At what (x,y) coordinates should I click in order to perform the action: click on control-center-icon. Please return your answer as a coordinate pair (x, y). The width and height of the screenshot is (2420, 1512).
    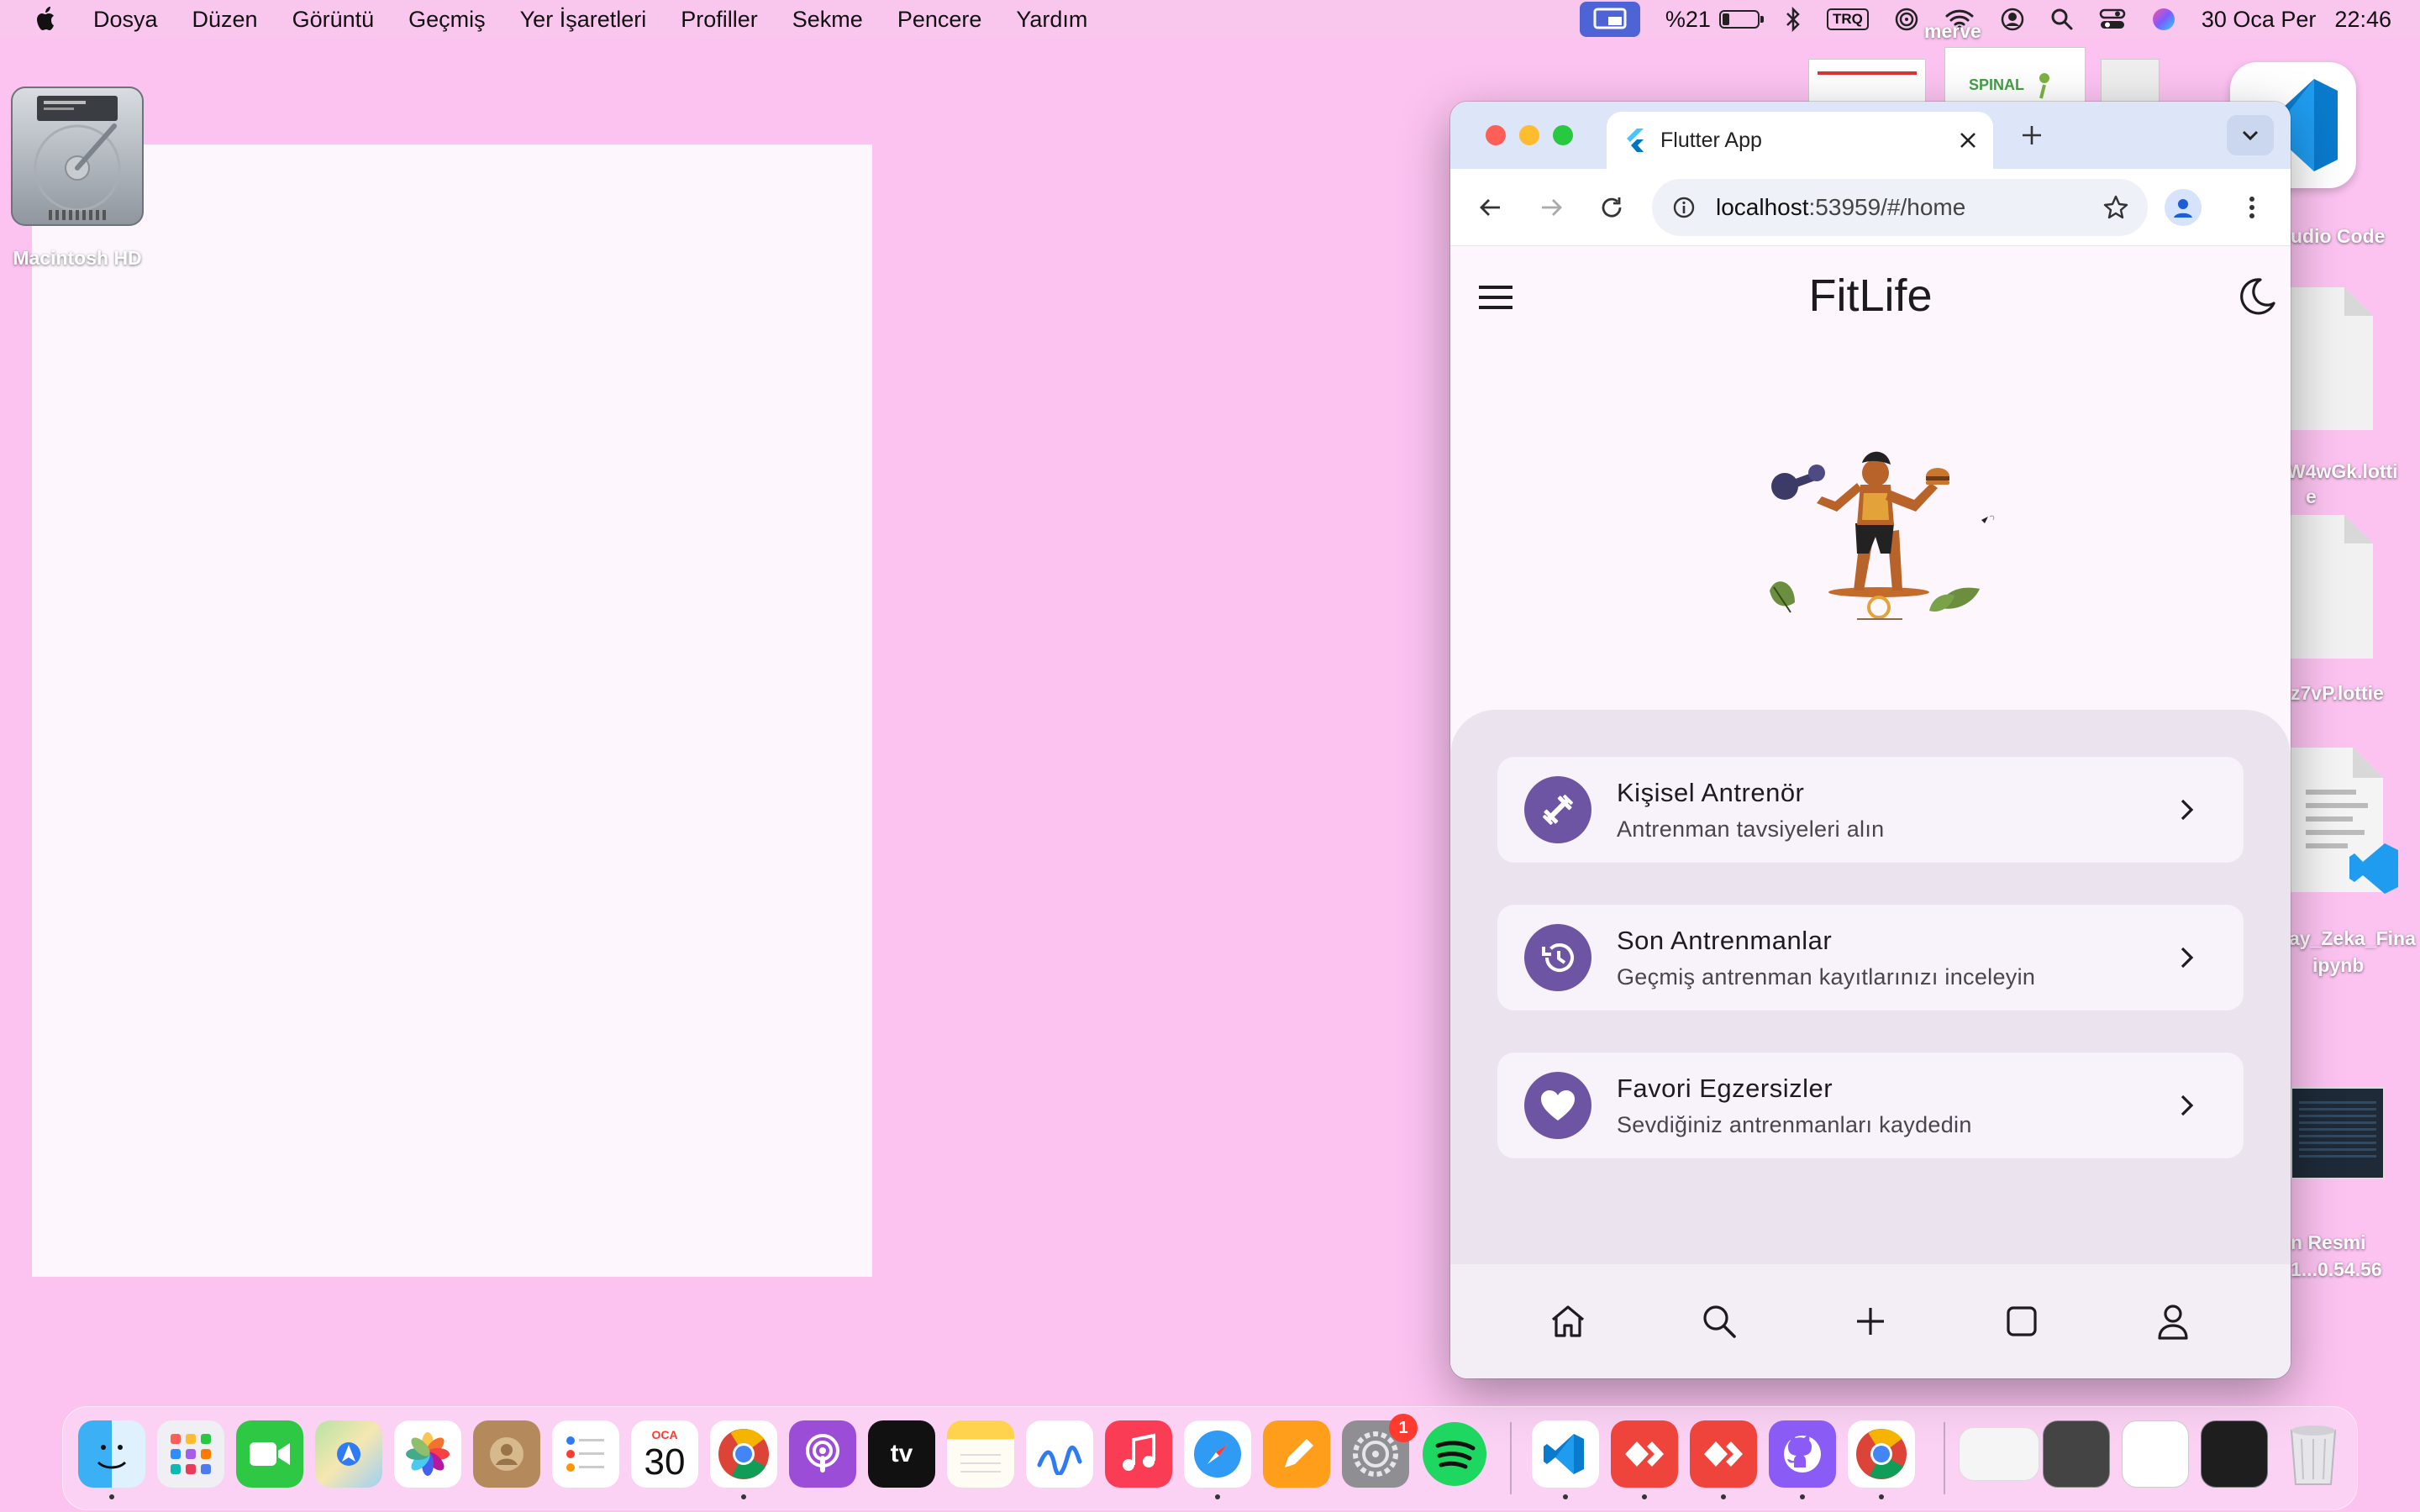
    Looking at the image, I should click on (2112, 19).